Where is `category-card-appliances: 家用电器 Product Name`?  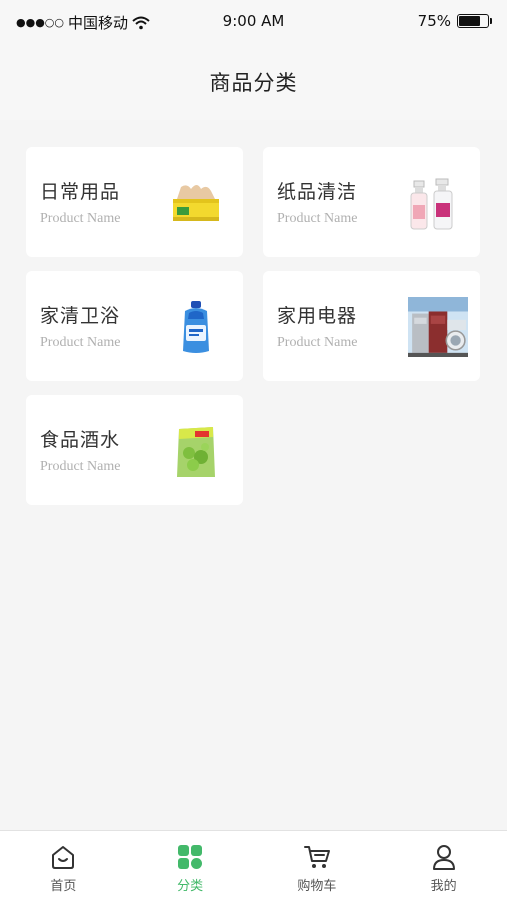 category-card-appliances: 家用电器 Product Name is located at coordinates (371, 326).